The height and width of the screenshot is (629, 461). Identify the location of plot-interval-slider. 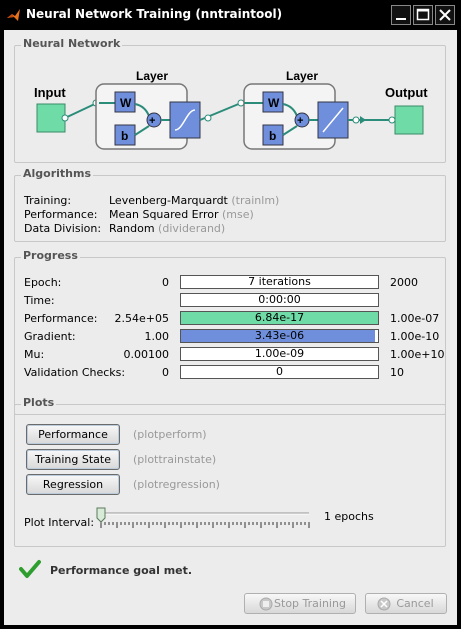
(205, 518).